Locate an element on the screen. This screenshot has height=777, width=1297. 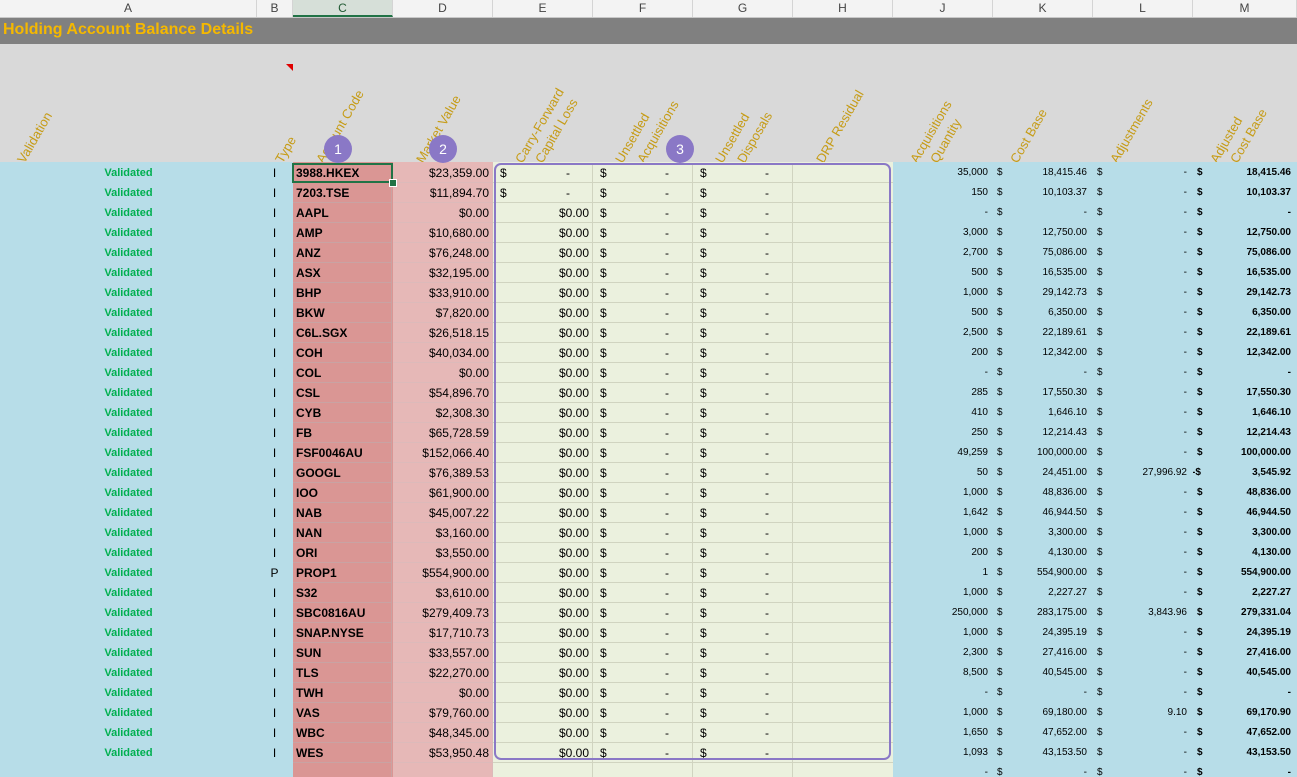
cost-base-cell: $22,189.61 is located at coordinates (1043, 333).